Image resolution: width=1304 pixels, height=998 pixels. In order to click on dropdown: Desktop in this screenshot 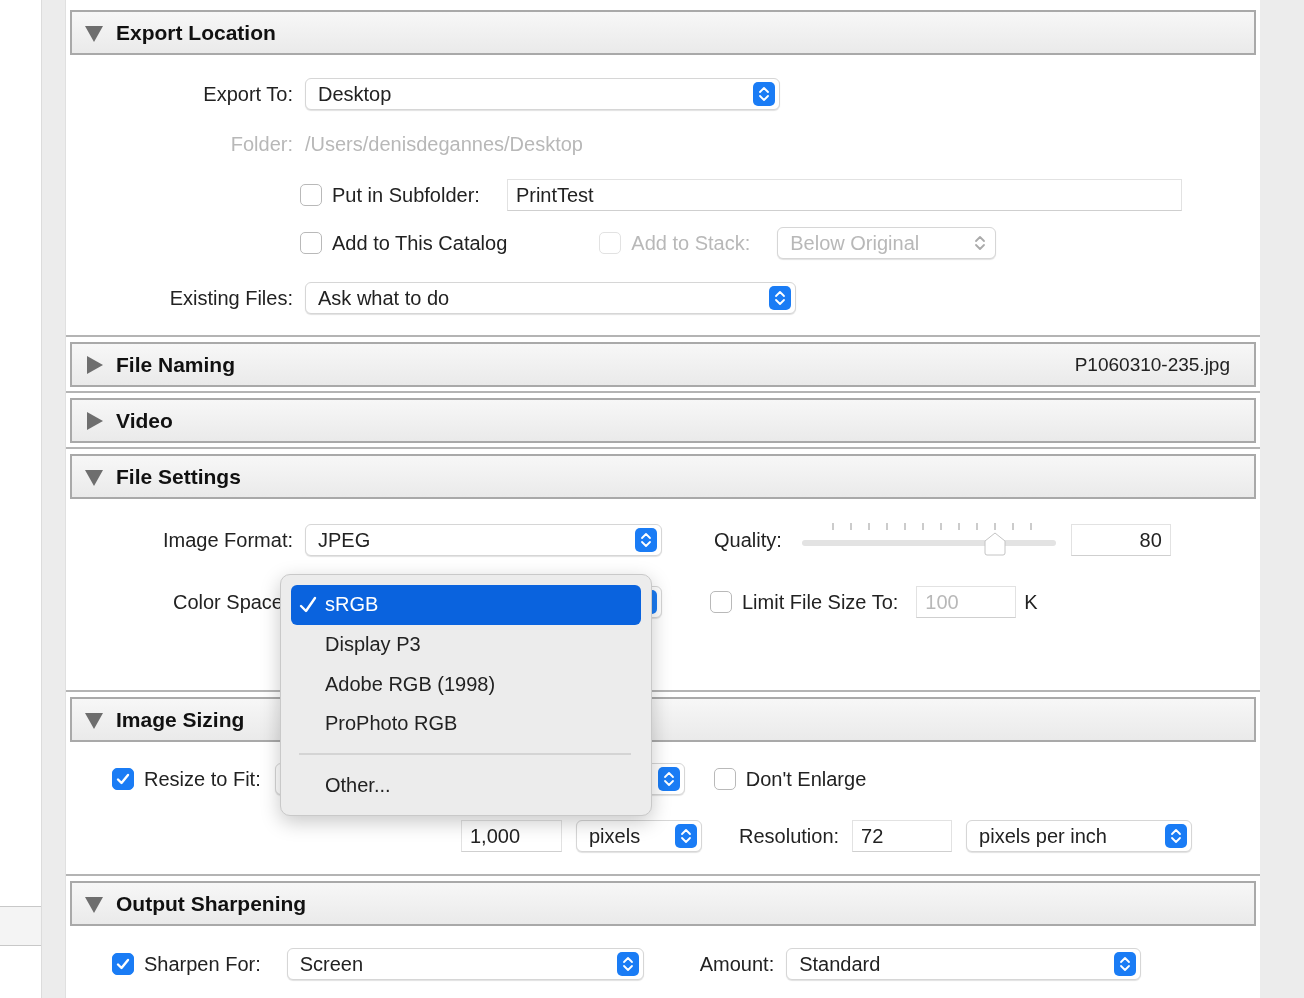, I will do `click(542, 94)`.